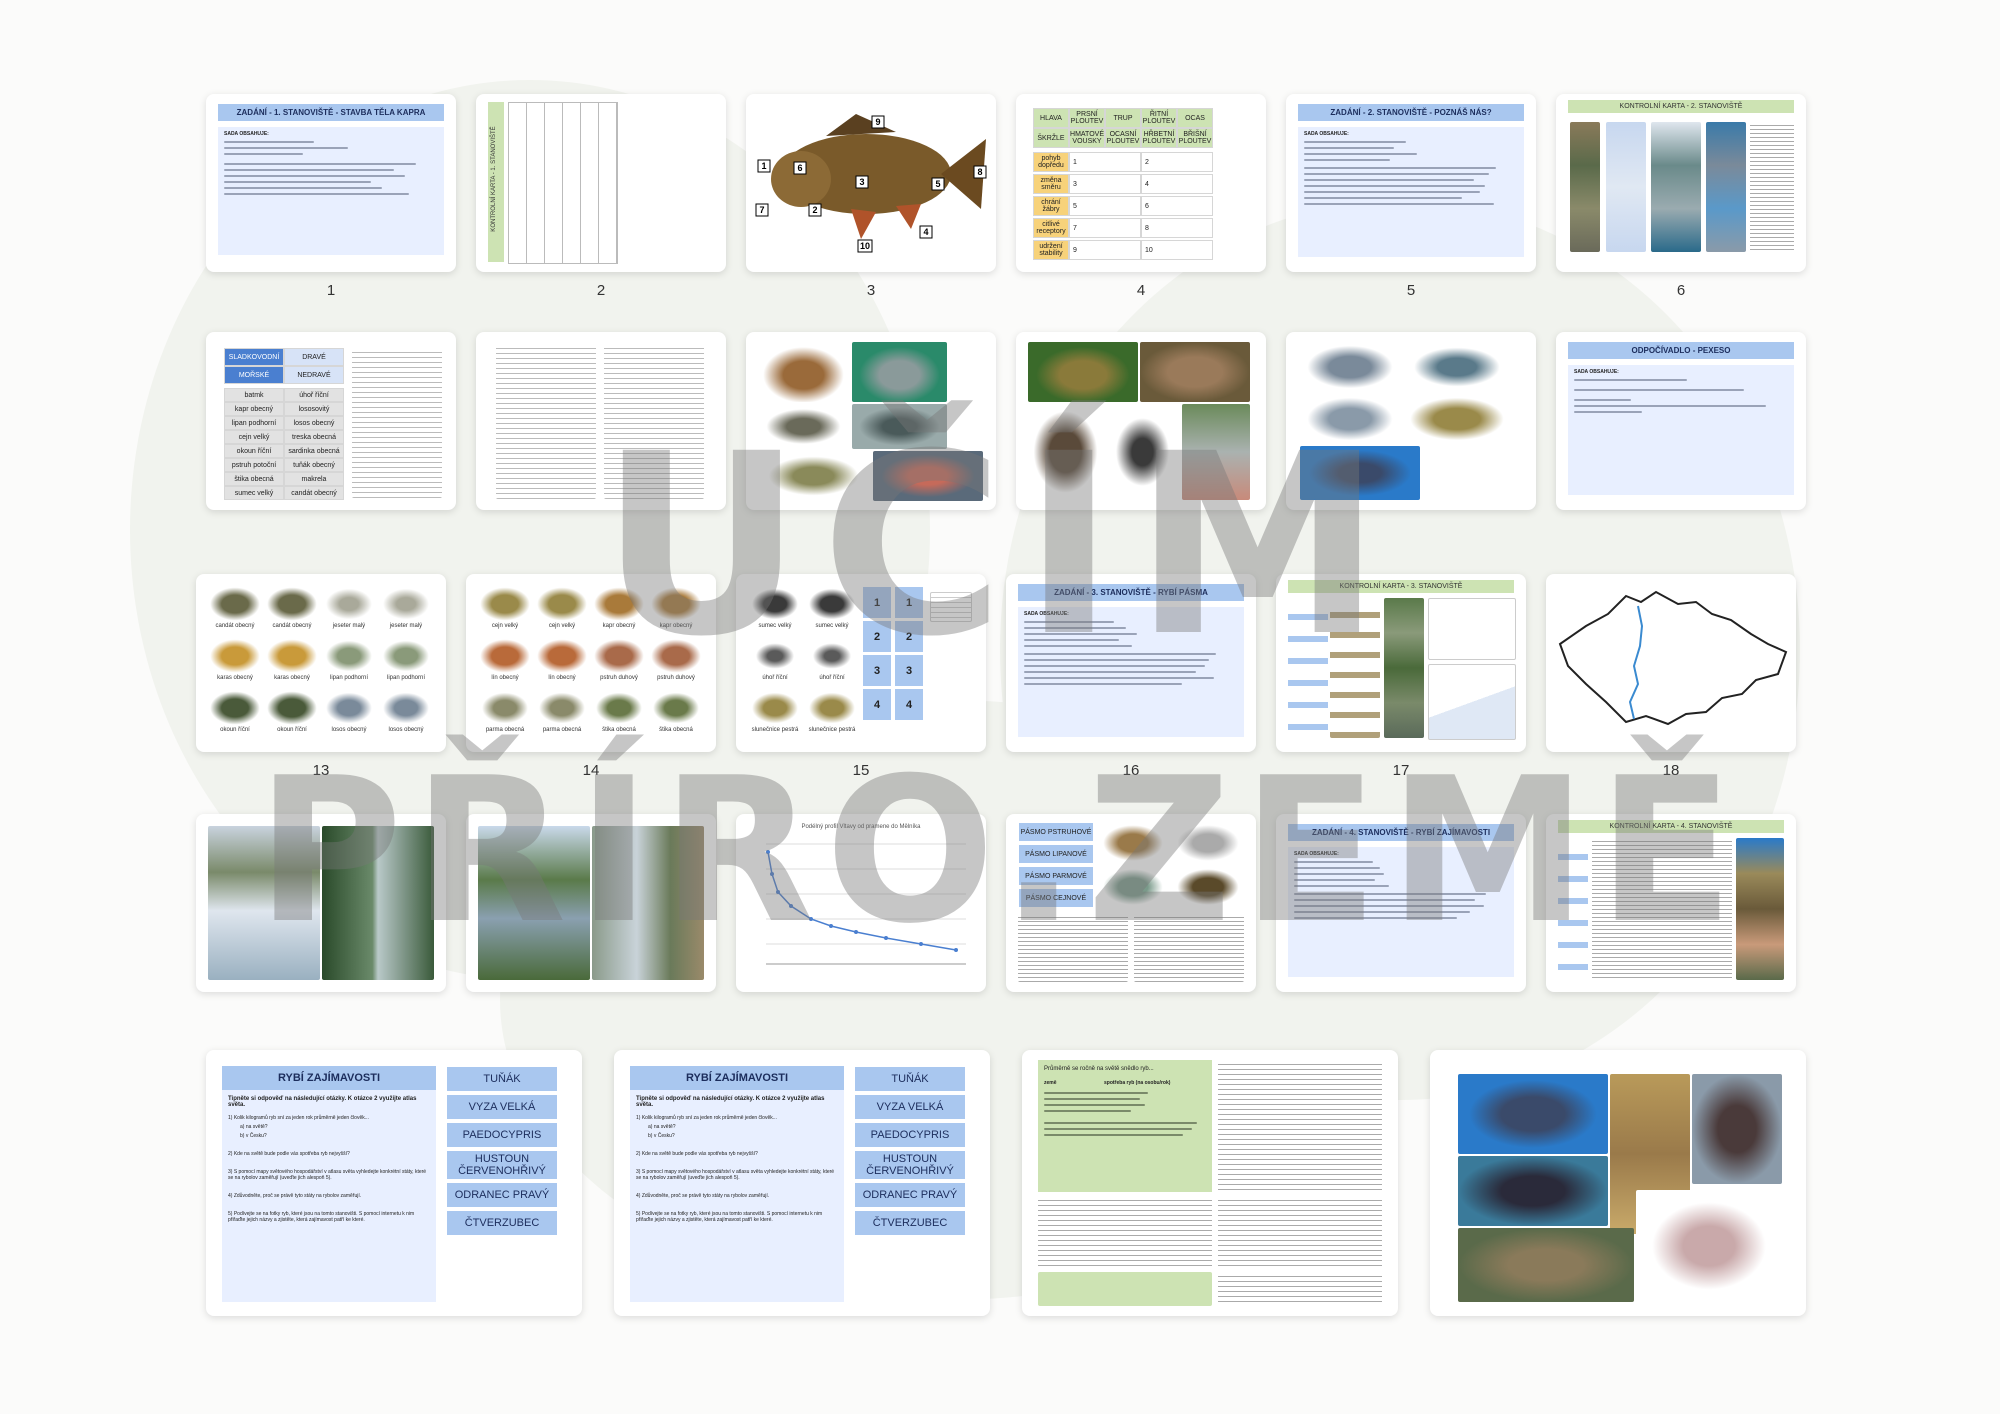  What do you see at coordinates (1671, 903) in the screenshot?
I see `slide-24: KONTROLNÍ KARTA - 4. STANOVIŠTĚ` at bounding box center [1671, 903].